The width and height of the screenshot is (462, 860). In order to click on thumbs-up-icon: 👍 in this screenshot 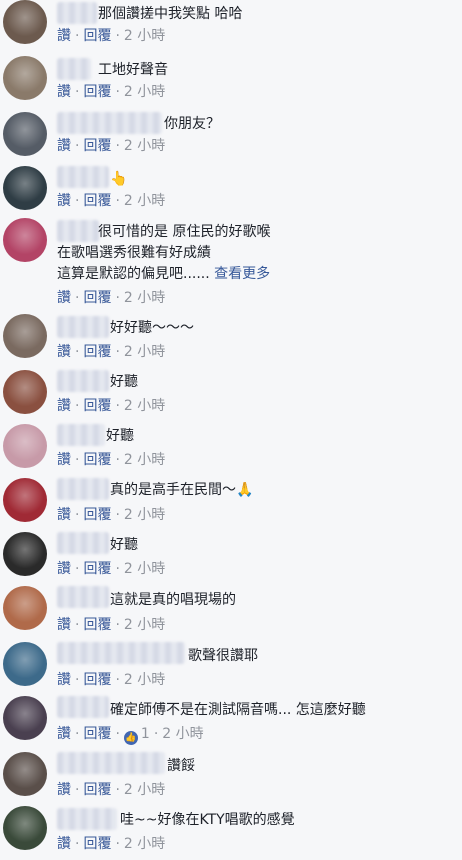, I will do `click(130, 738)`.